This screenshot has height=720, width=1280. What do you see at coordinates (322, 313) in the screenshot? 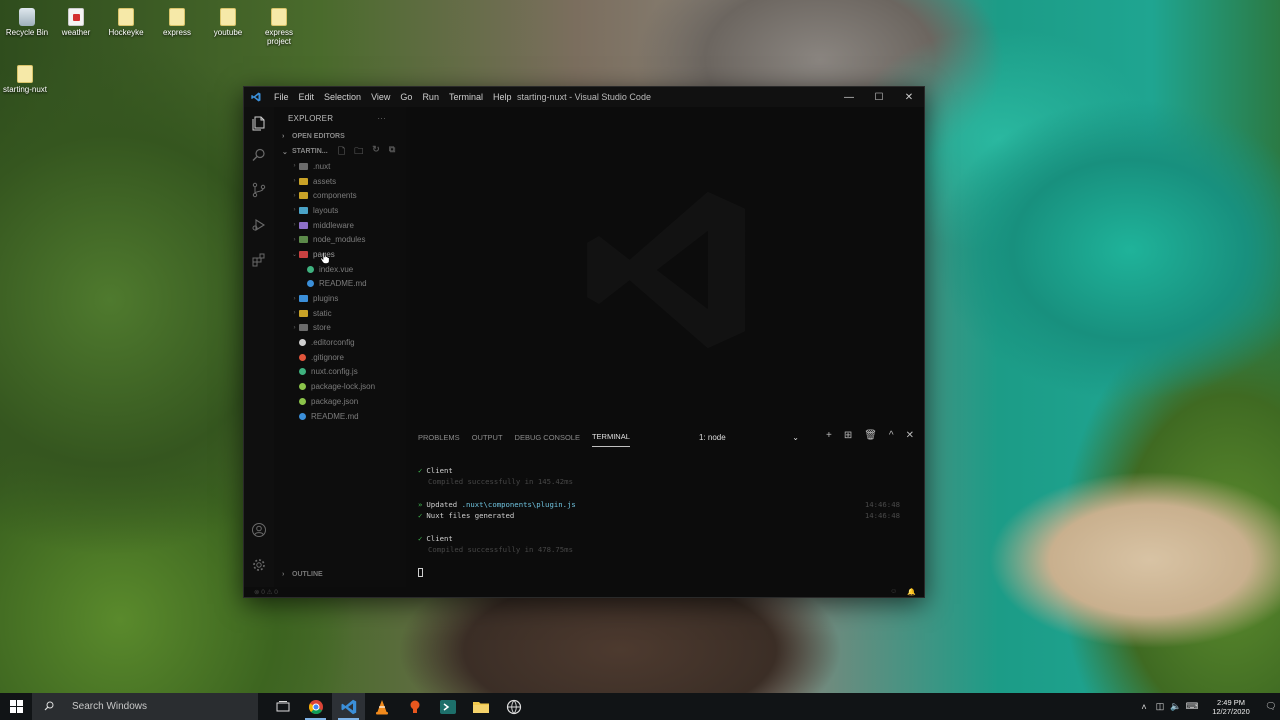
I see `tree-item-label: static` at bounding box center [322, 313].